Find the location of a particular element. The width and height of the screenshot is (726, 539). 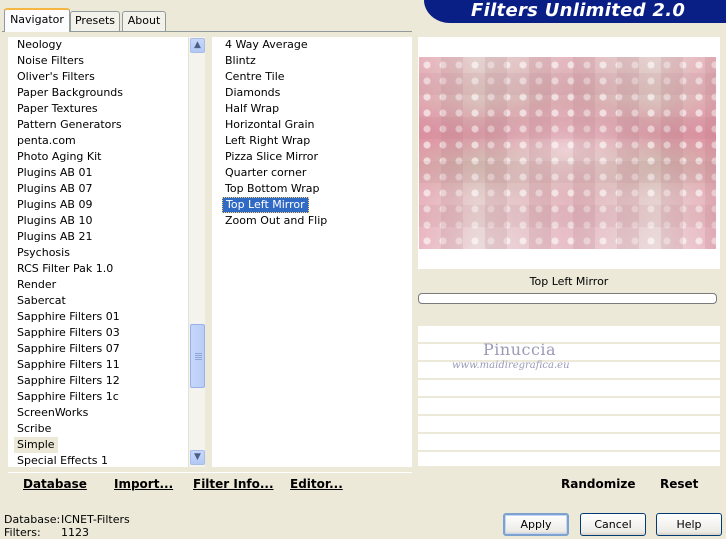

category-item: Paper Backgrounds is located at coordinates (70, 93).